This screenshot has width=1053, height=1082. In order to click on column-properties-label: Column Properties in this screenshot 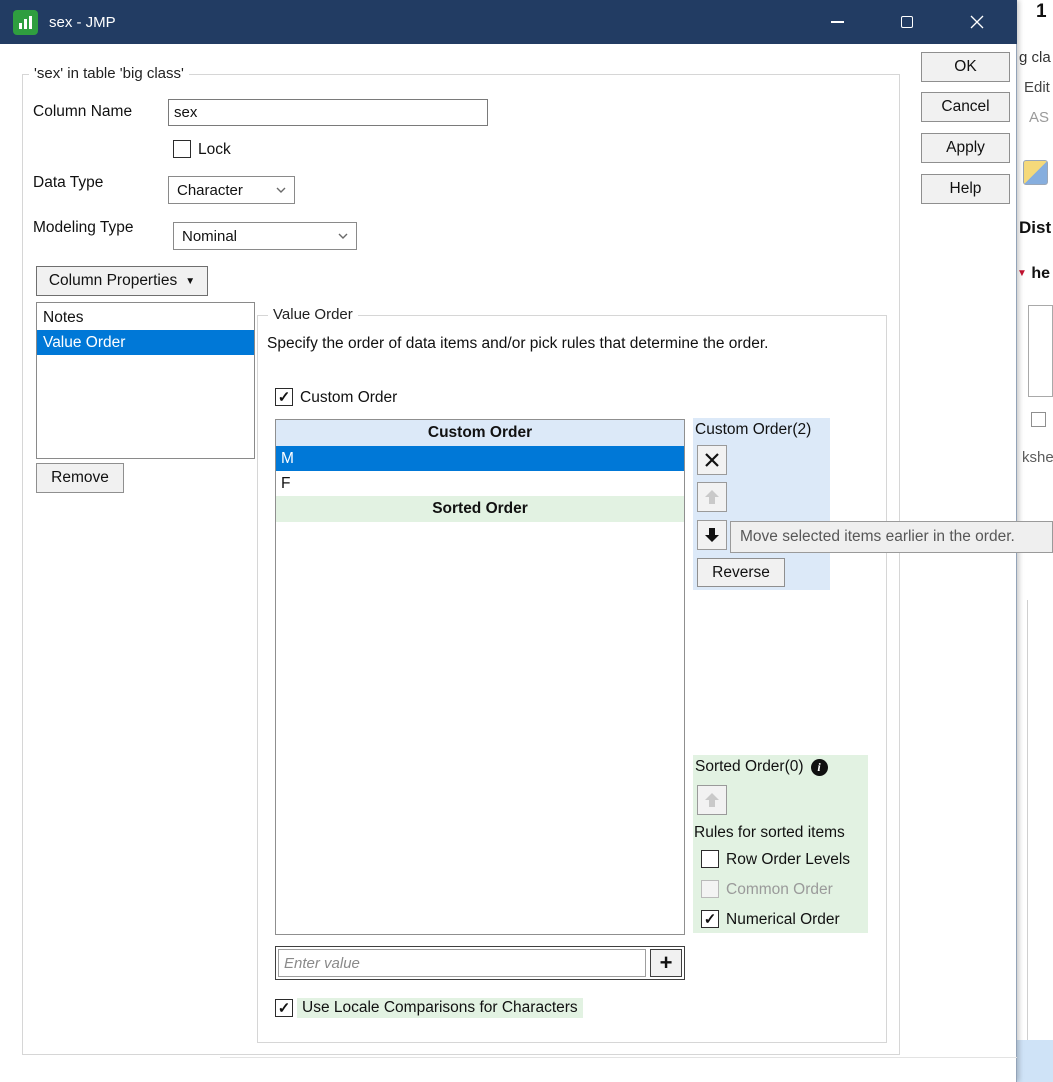, I will do `click(113, 280)`.